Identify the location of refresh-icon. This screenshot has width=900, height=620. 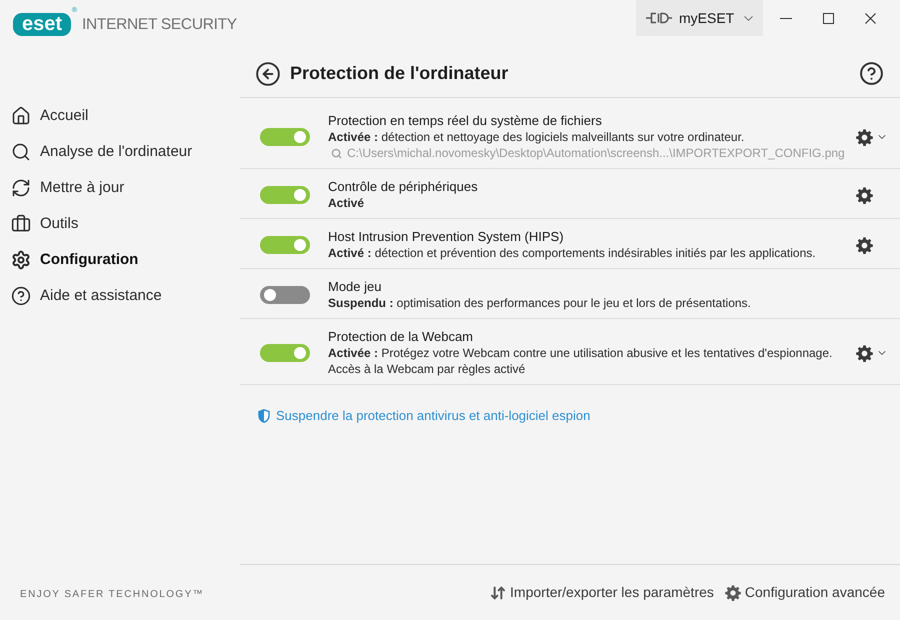
(21, 188).